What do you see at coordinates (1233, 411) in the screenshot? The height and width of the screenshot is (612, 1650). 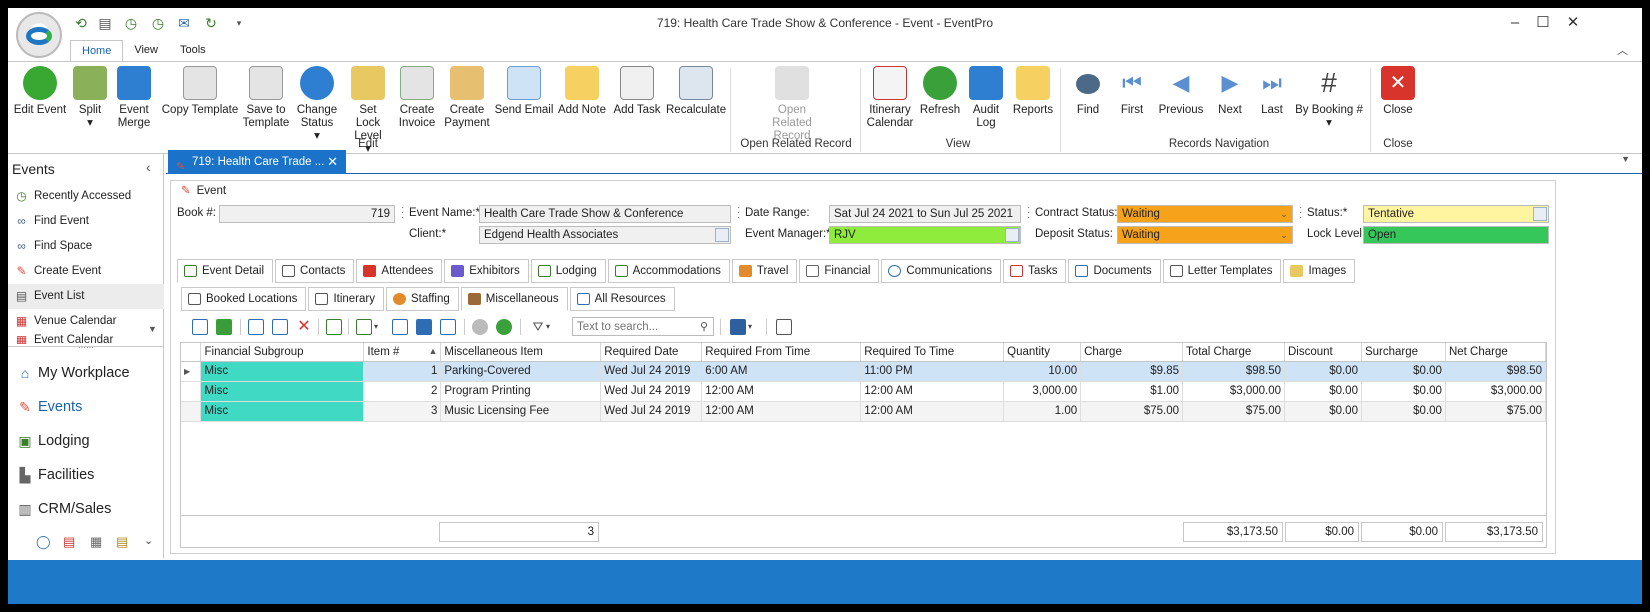 I see `cell-total-charge: $75.00` at bounding box center [1233, 411].